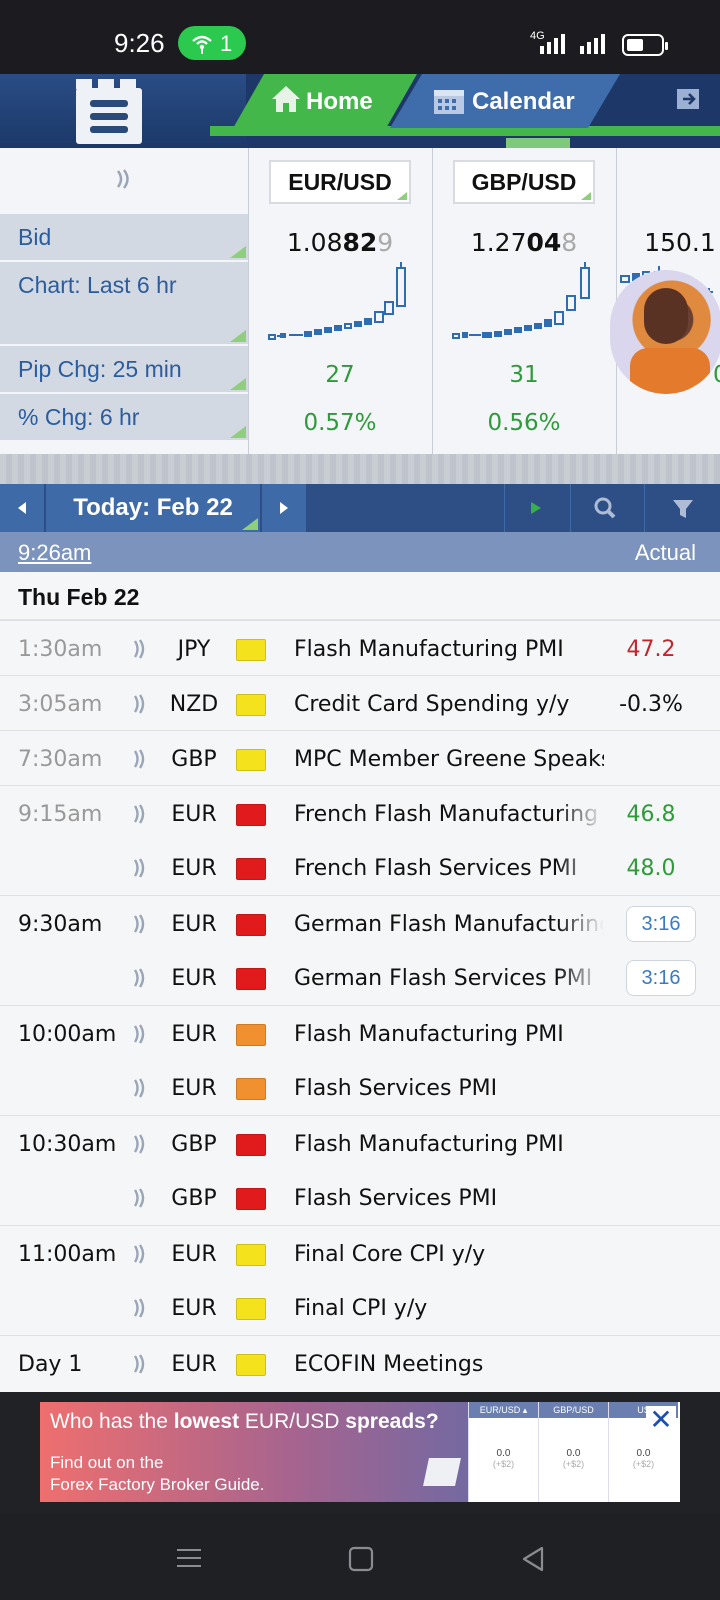 This screenshot has height=1600, width=720. I want to click on event-time: 11:00am, so click(67, 1254).